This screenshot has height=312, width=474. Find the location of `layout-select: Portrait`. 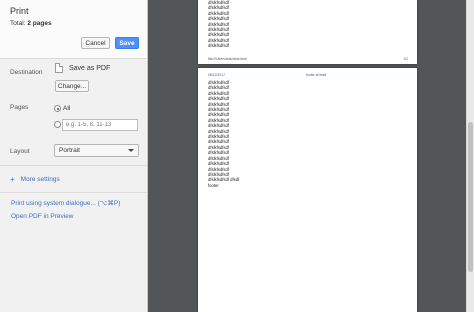

layout-select: Portrait is located at coordinates (96, 150).